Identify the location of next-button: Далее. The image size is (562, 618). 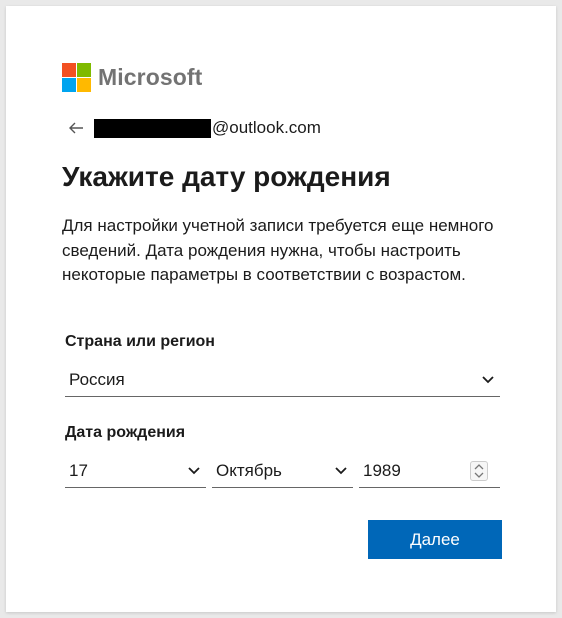
(435, 539).